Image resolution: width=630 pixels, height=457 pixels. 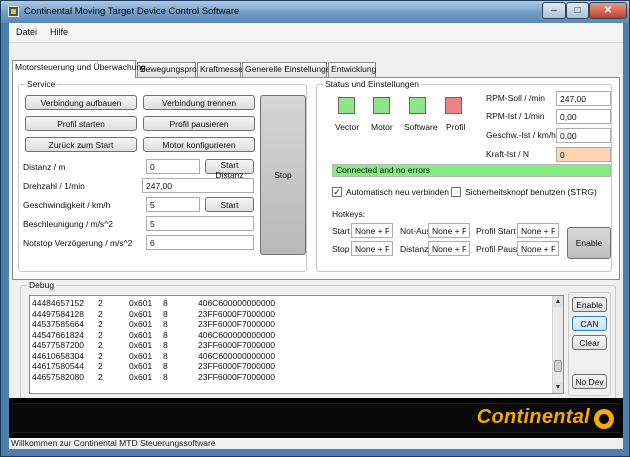 What do you see at coordinates (349, 214) in the screenshot?
I see `hotkeys-title: Hotkeys:` at bounding box center [349, 214].